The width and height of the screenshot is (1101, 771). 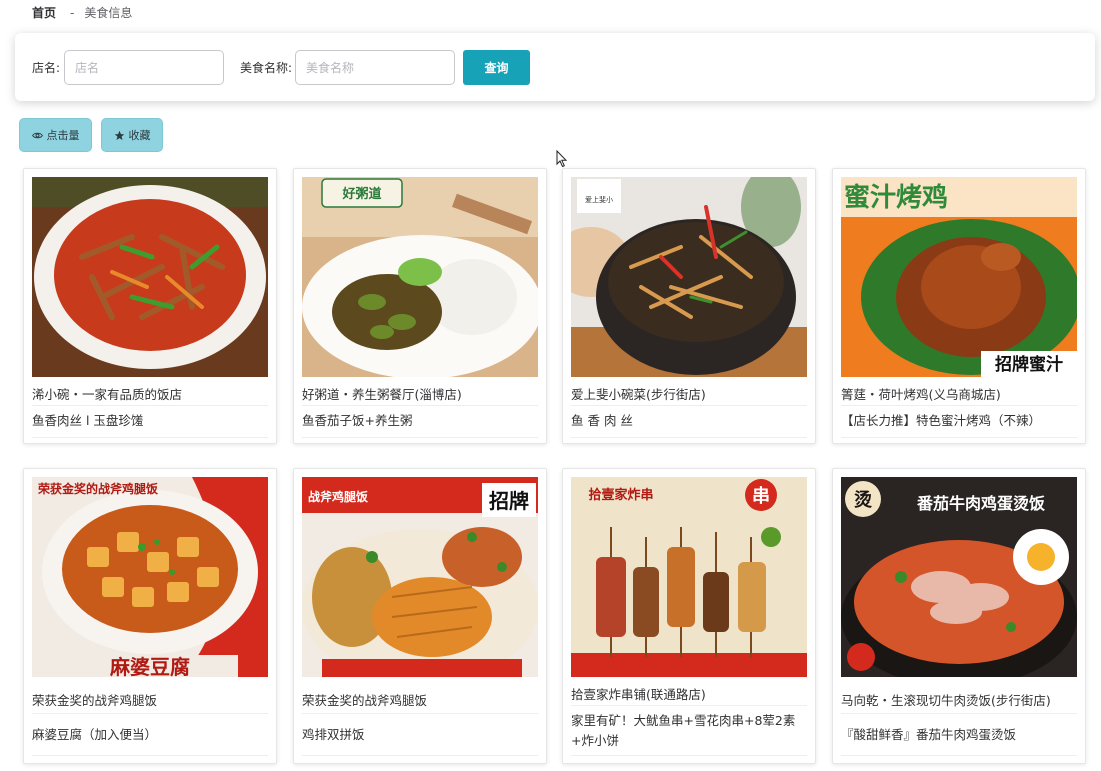 I want to click on food-card: 荣获金奖的战斧鸡腿饭 麻婆豆腐 荣获金奖的战斧鸡腿饭 麻婆豆腐（加入便当）, so click(x=150, y=616).